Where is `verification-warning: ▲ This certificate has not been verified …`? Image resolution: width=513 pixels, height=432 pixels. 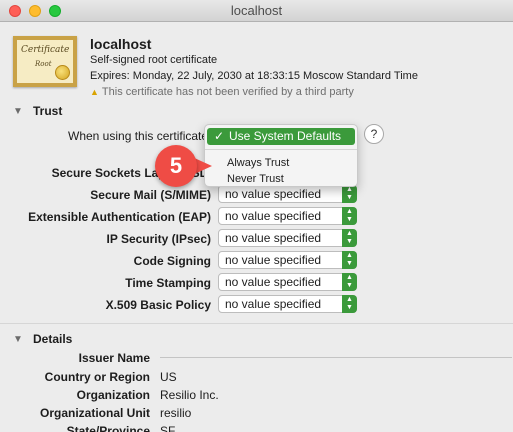 verification-warning: ▲ This certificate has not been verified … is located at coordinates (222, 92).